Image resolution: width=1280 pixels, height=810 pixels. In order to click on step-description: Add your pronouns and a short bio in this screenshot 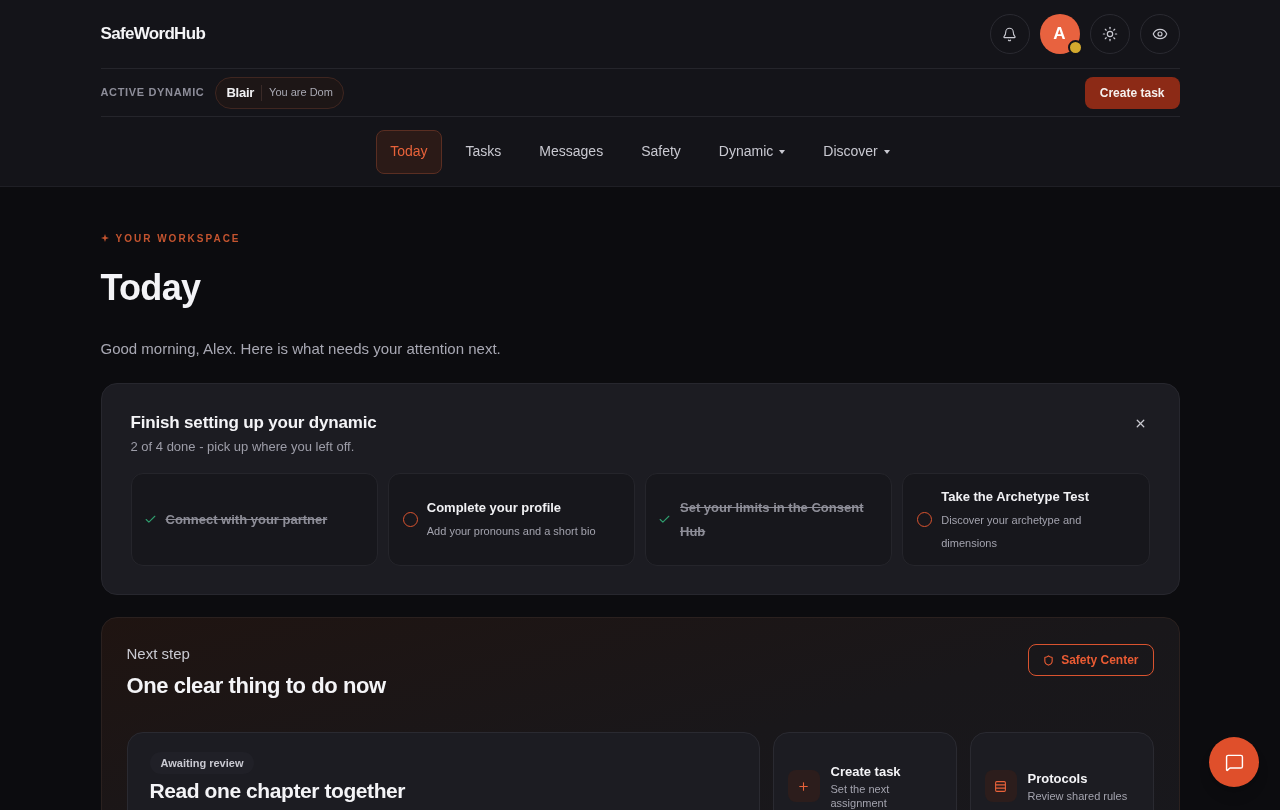, I will do `click(511, 531)`.